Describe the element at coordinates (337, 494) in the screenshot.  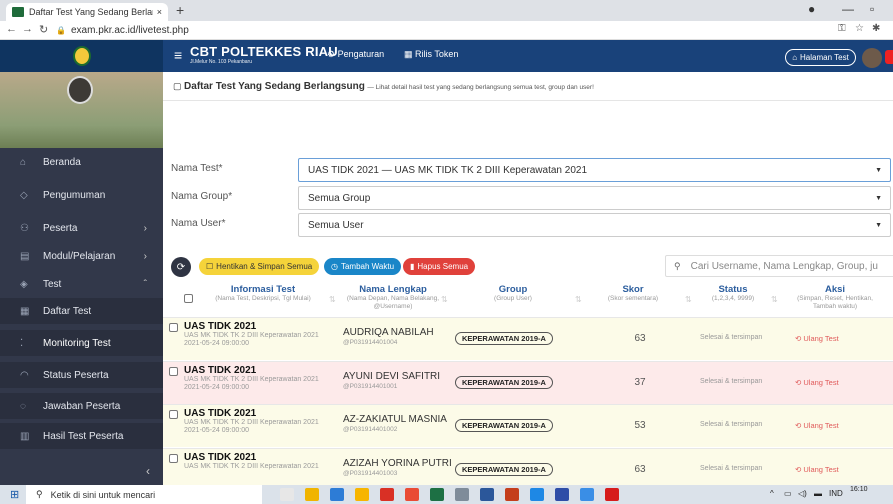
I see `mail-icon` at that location.